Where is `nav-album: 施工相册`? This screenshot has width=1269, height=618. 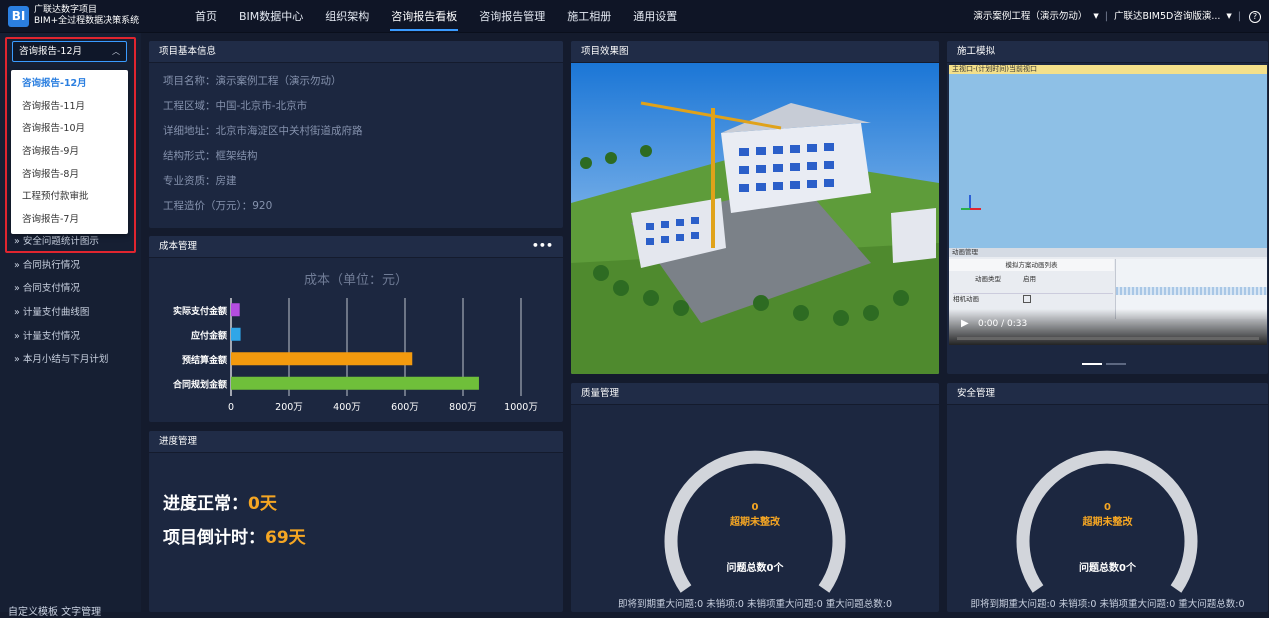 nav-album: 施工相册 is located at coordinates (589, 16).